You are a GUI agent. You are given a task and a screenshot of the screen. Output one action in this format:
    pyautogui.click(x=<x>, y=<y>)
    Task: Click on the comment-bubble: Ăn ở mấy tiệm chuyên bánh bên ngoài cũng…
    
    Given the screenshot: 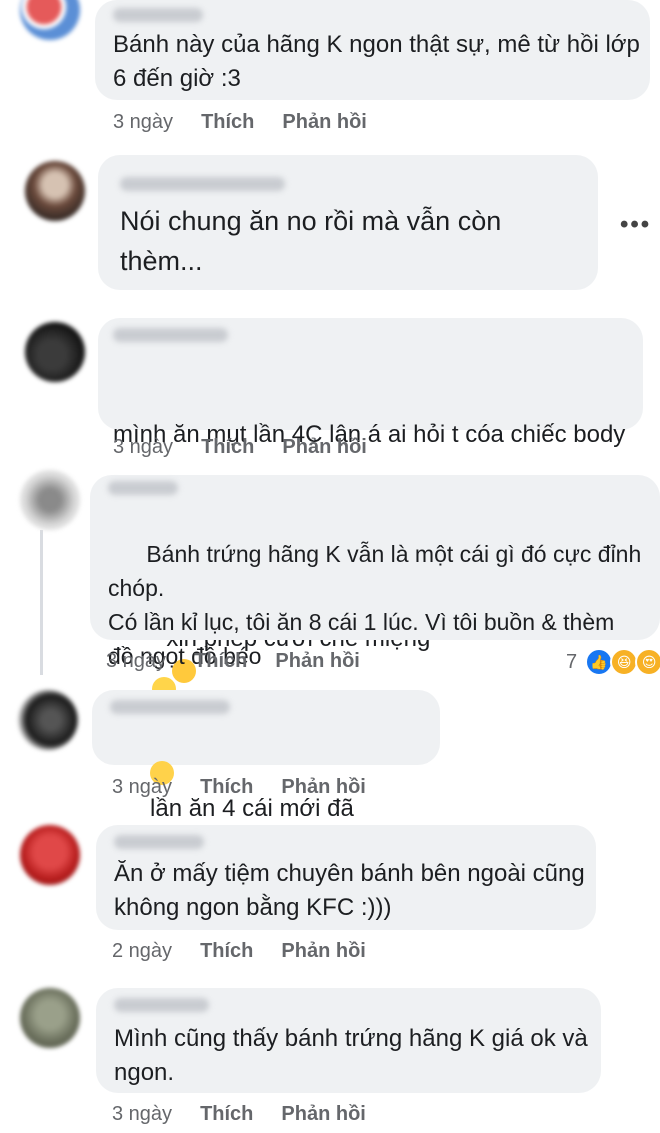 What is the action you would take?
    pyautogui.click(x=346, y=877)
    